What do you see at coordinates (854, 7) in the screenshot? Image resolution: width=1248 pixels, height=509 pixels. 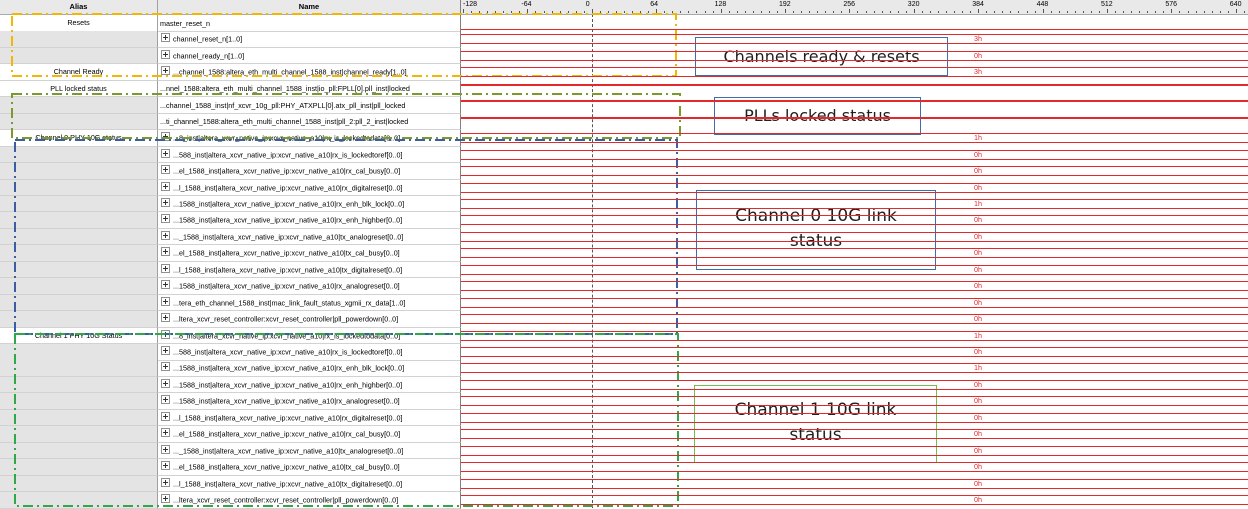 I see `time-axis-header: -128 -64 0 64 128 192 256 320 384 448 512 576 640` at bounding box center [854, 7].